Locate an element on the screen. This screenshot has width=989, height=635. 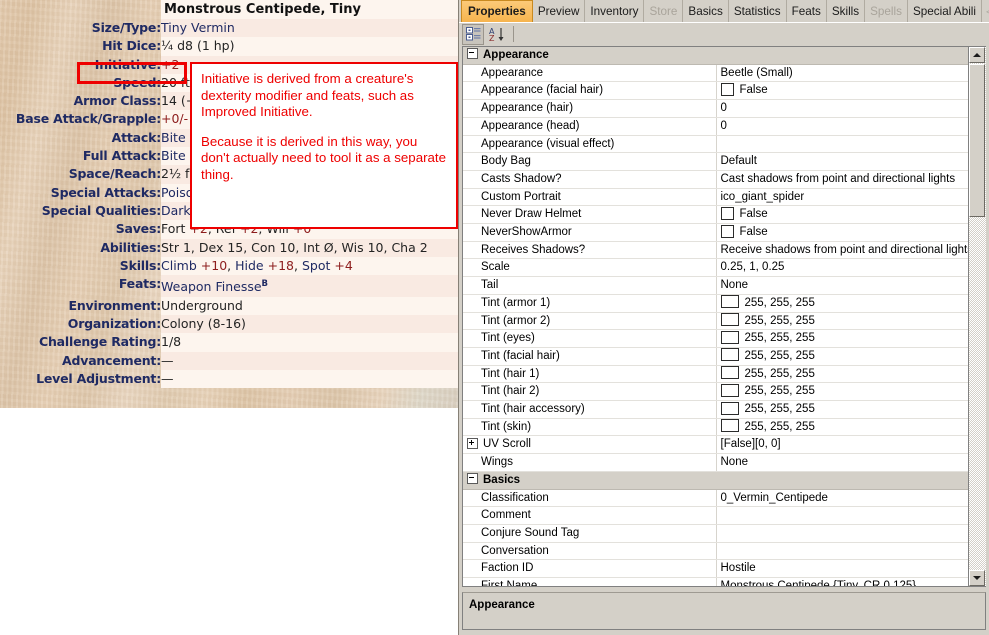
property-toolbar: A Z is located at coordinates (724, 33).